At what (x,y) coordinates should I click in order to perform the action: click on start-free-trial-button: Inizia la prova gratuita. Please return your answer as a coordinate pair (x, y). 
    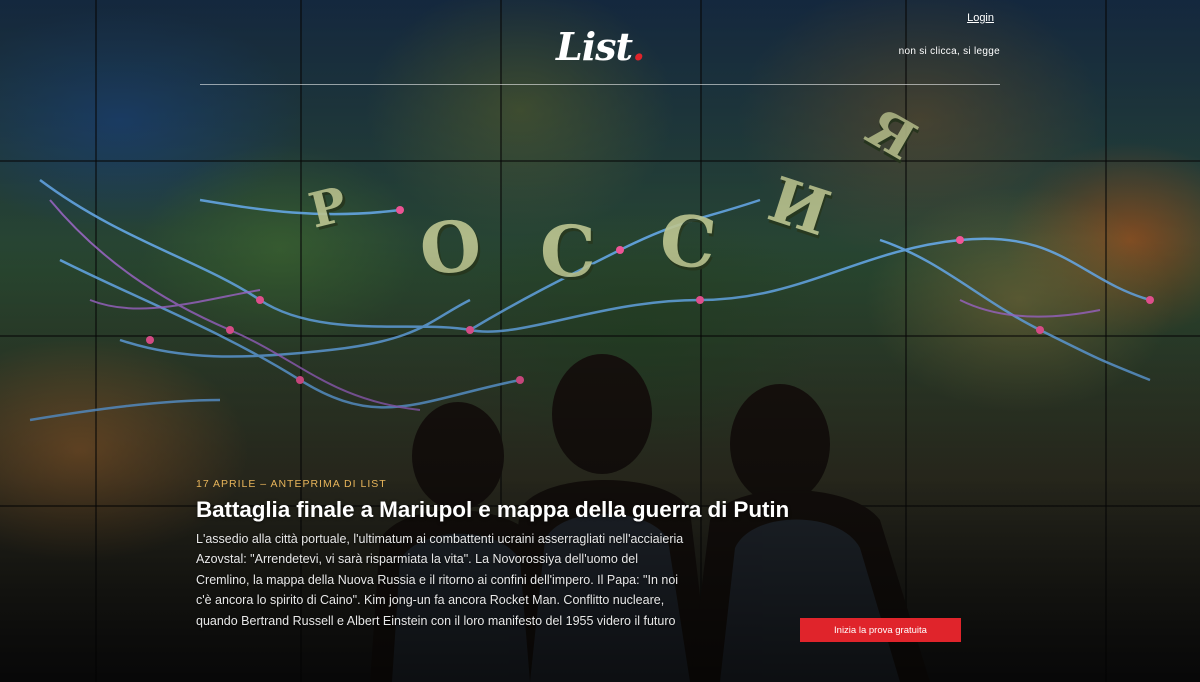
    Looking at the image, I should click on (880, 630).